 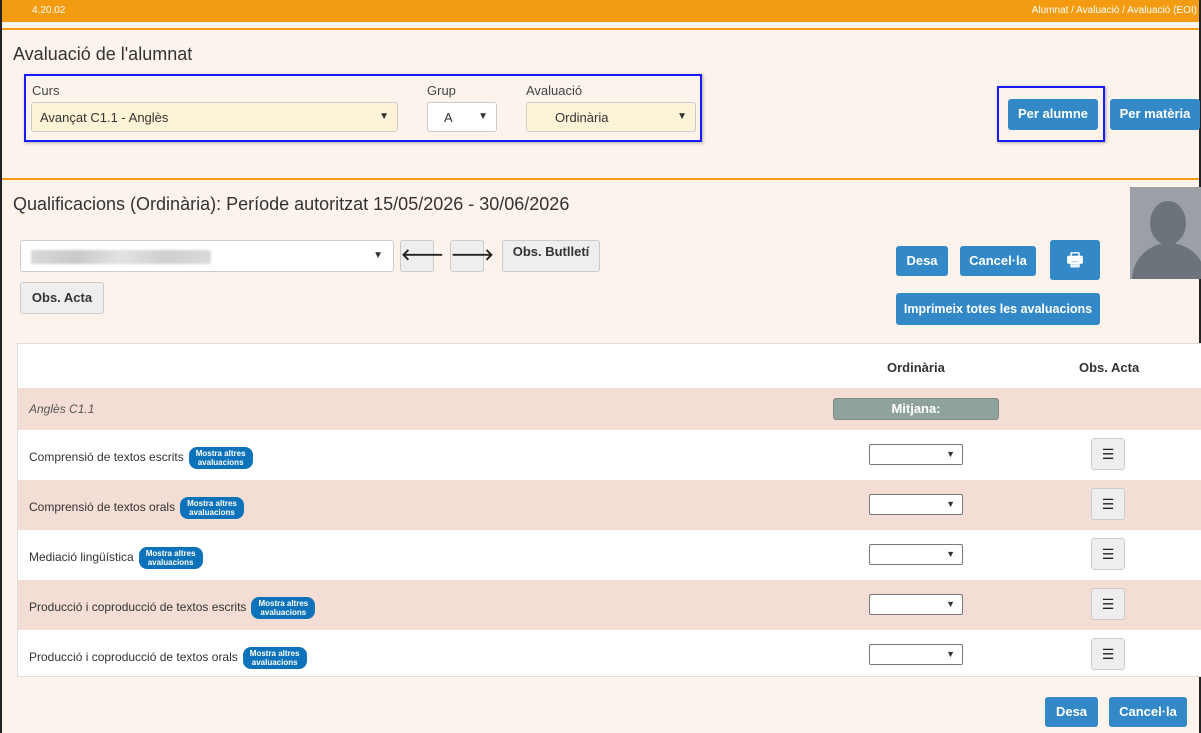 I want to click on student-avatar, so click(x=1165, y=233).